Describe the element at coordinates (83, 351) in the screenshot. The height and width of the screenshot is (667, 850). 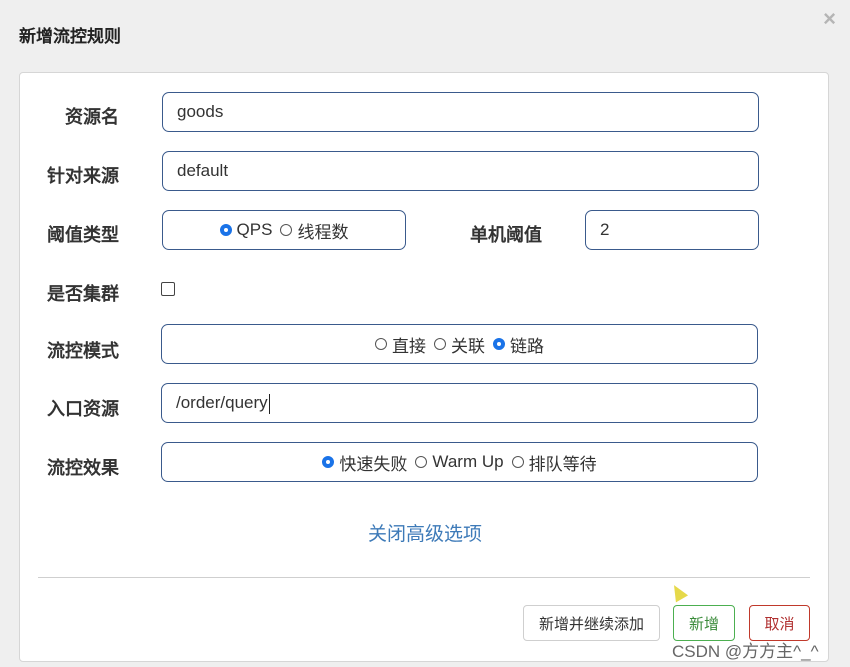
I see `flow-mode-label: 流控模式` at that location.